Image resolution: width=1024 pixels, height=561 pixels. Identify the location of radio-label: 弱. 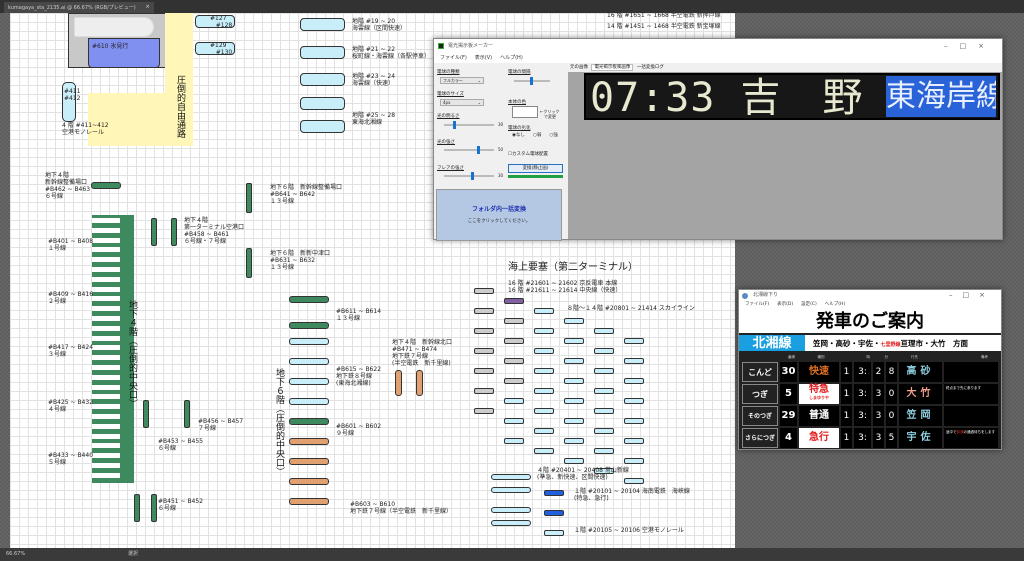
(539, 135).